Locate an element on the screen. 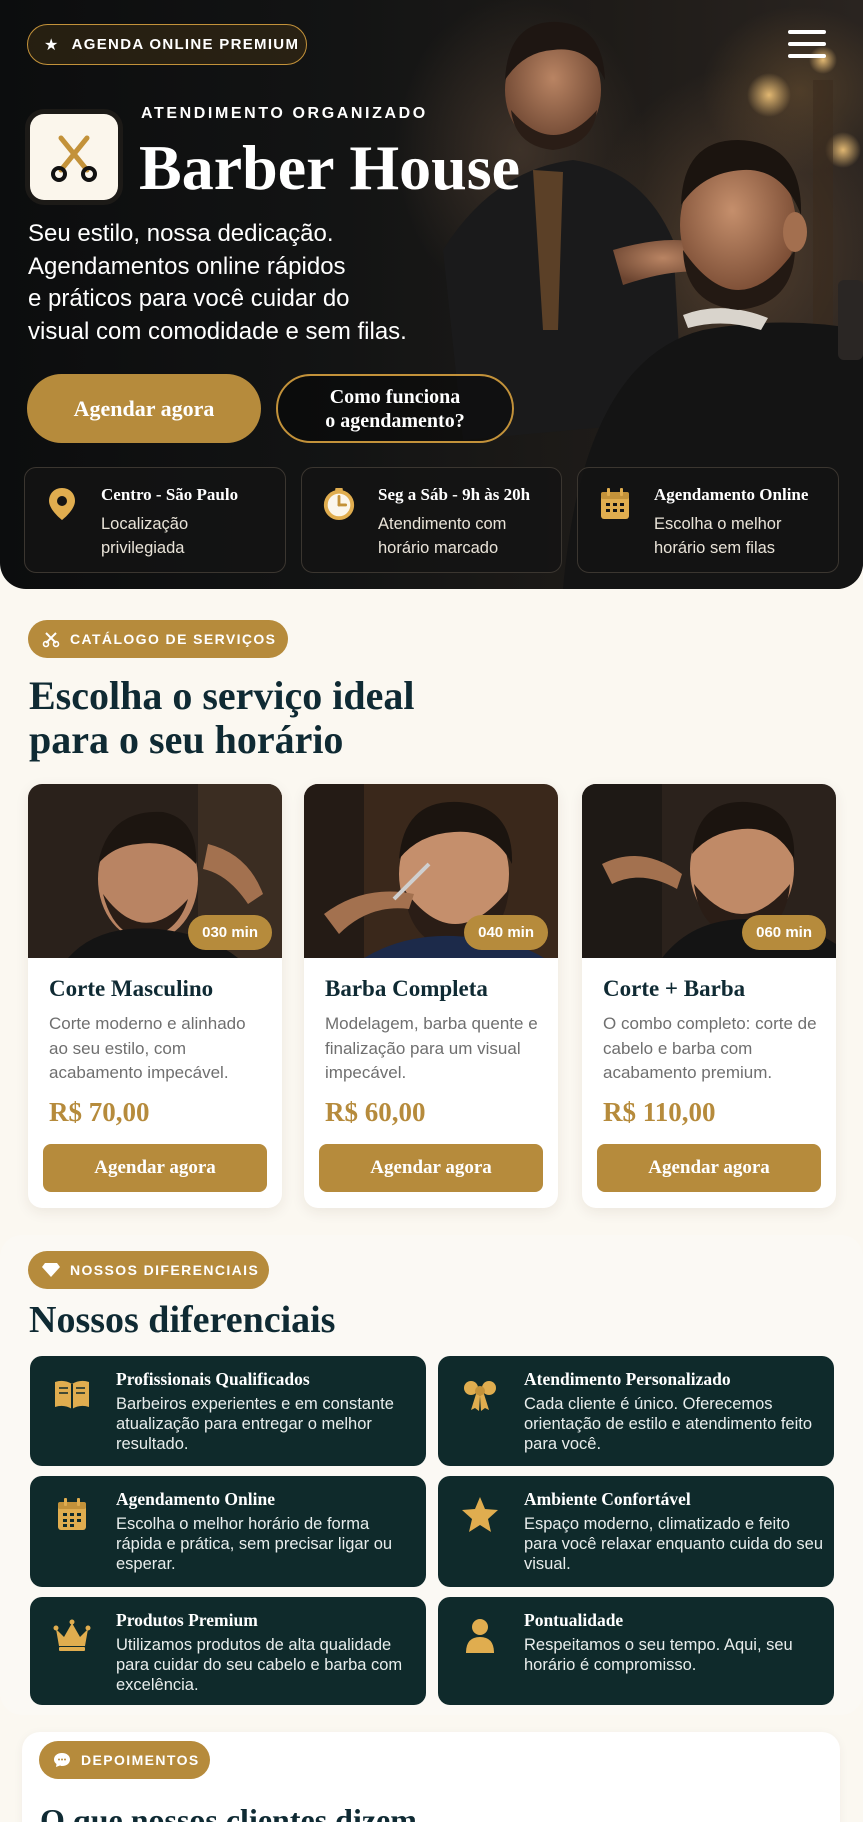 This screenshot has width=863, height=1822. book-now-button: Agendar agora is located at coordinates (144, 408).